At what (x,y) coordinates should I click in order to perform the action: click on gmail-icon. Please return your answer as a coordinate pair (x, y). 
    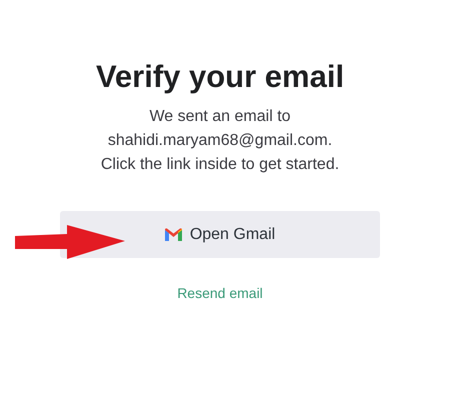
    Looking at the image, I should click on (173, 234).